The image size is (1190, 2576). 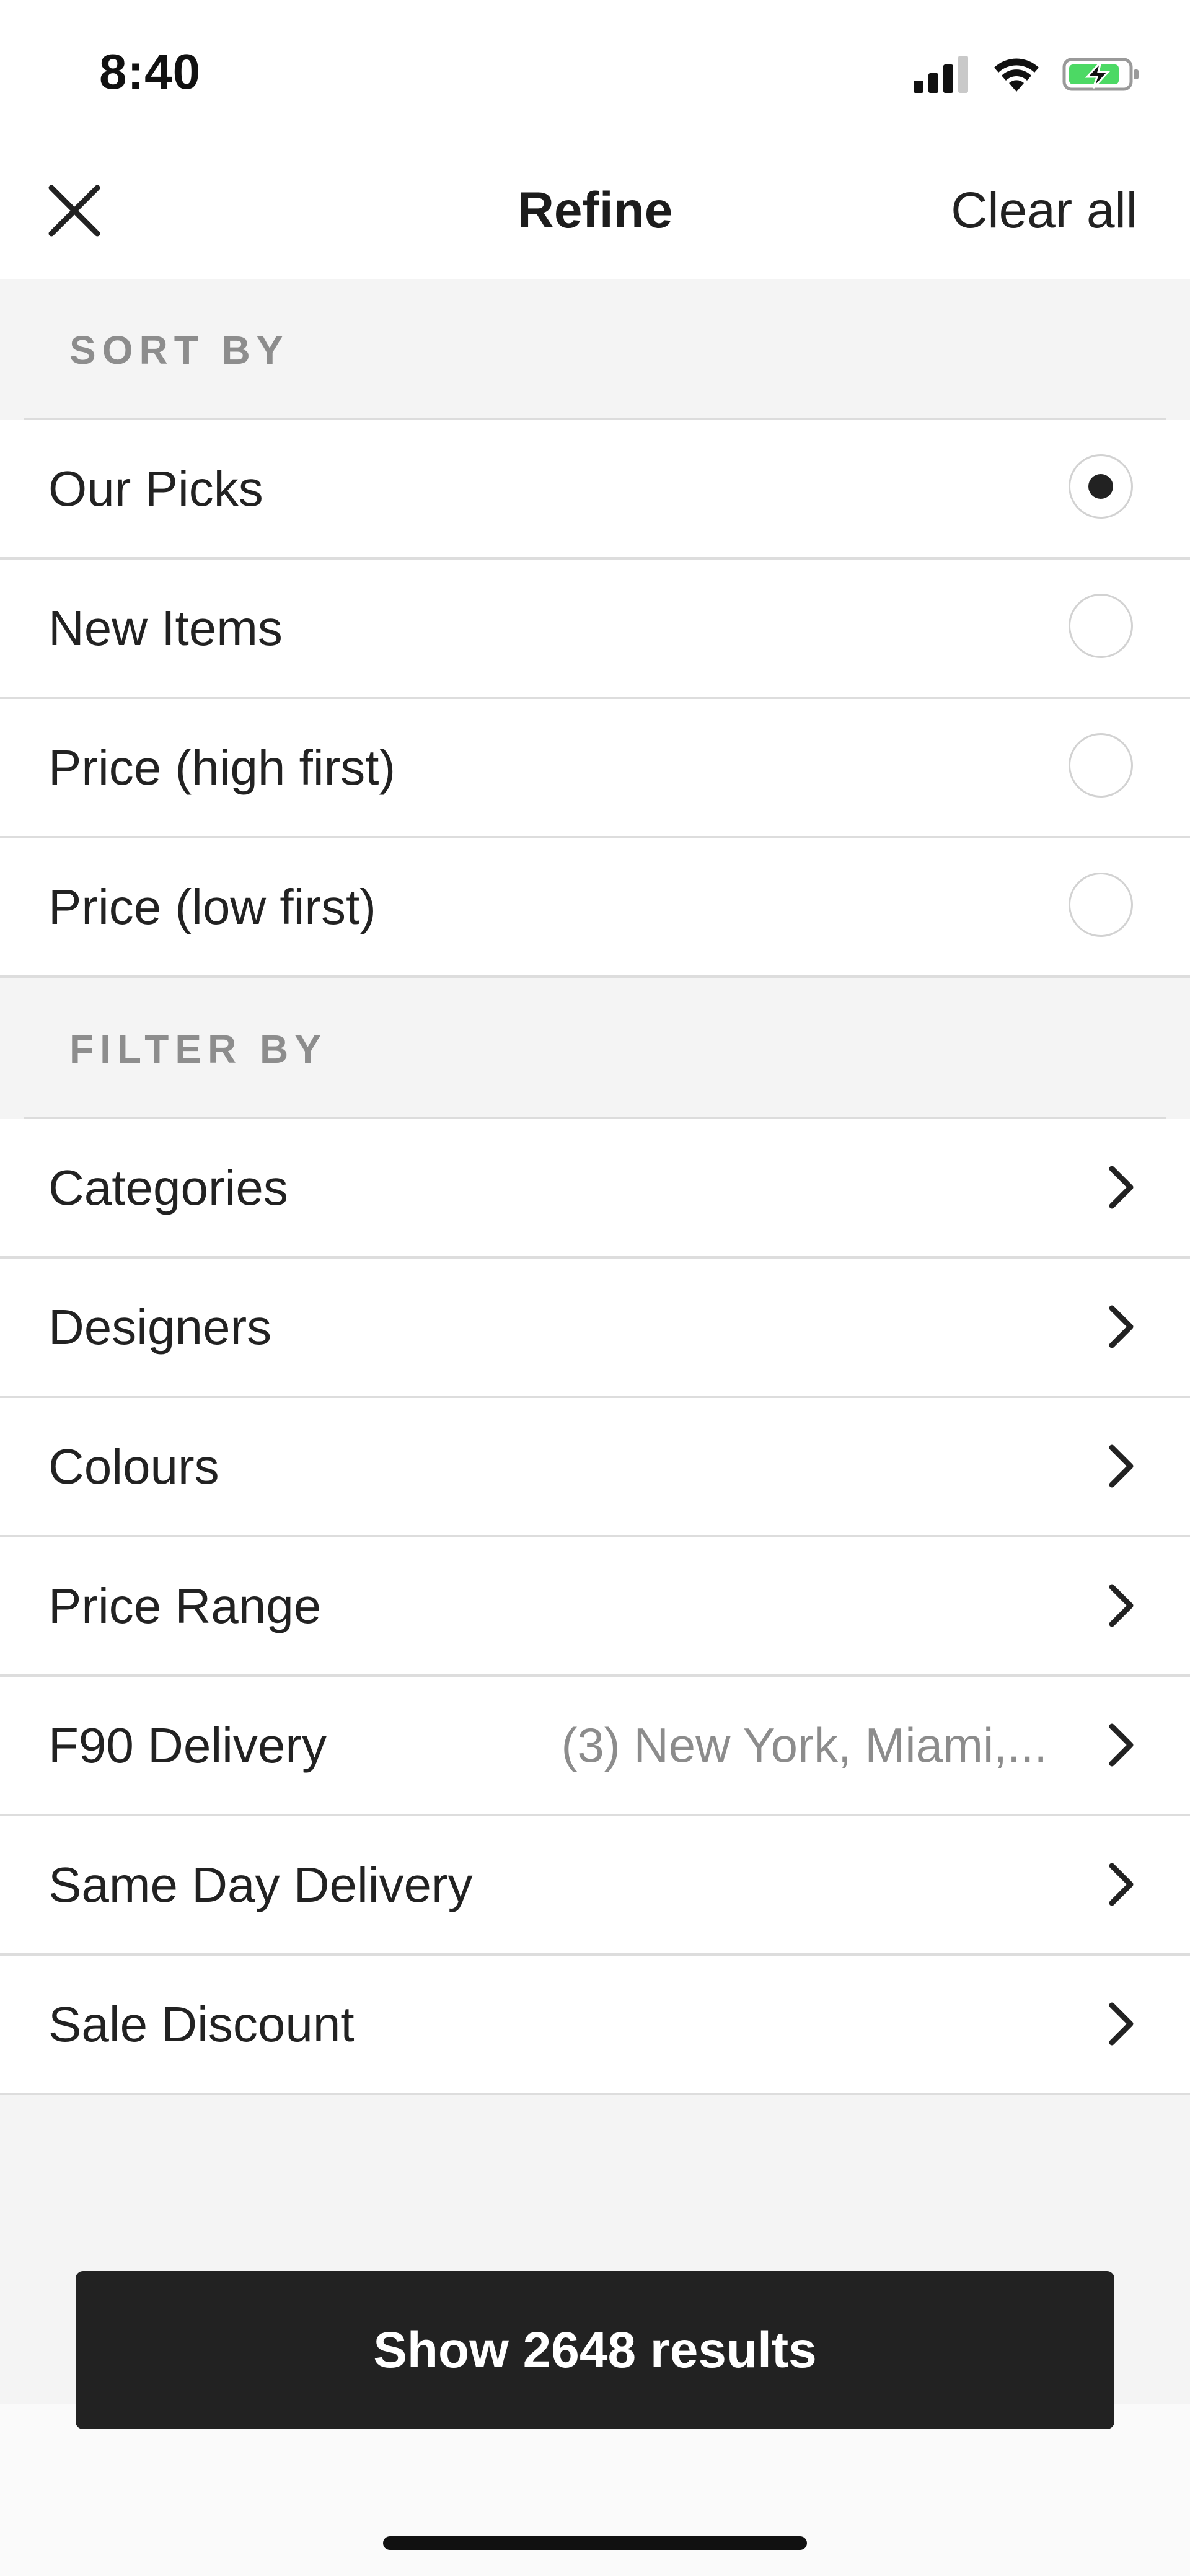 I want to click on sort-by-header: SORT BY, so click(x=595, y=349).